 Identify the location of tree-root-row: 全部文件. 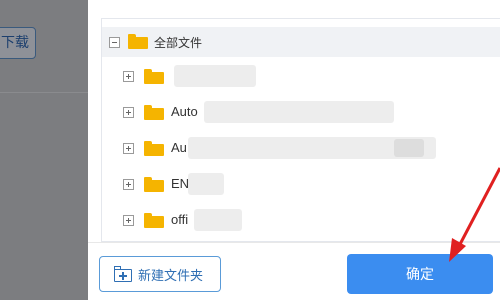
(301, 42).